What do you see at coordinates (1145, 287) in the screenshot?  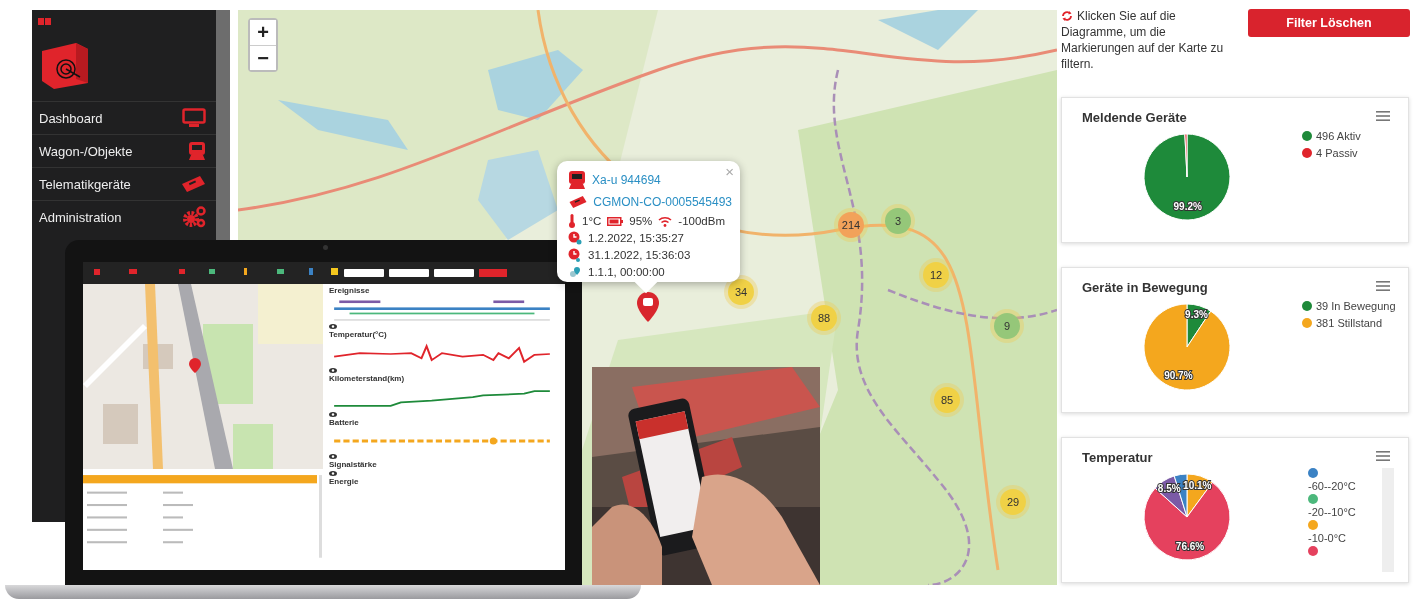 I see `chart-title: Geräte in Bewegung` at bounding box center [1145, 287].